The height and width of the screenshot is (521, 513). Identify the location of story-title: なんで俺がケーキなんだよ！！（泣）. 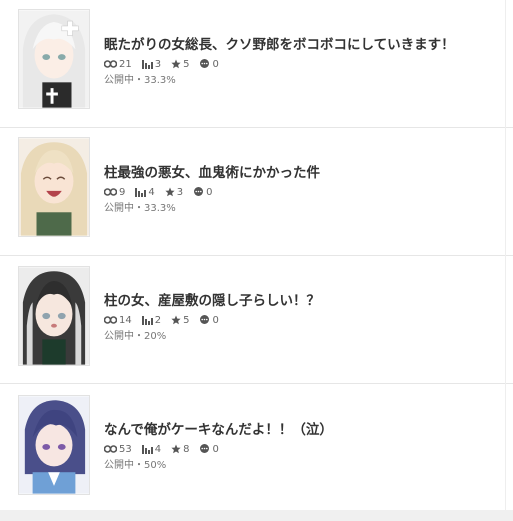
(304, 430).